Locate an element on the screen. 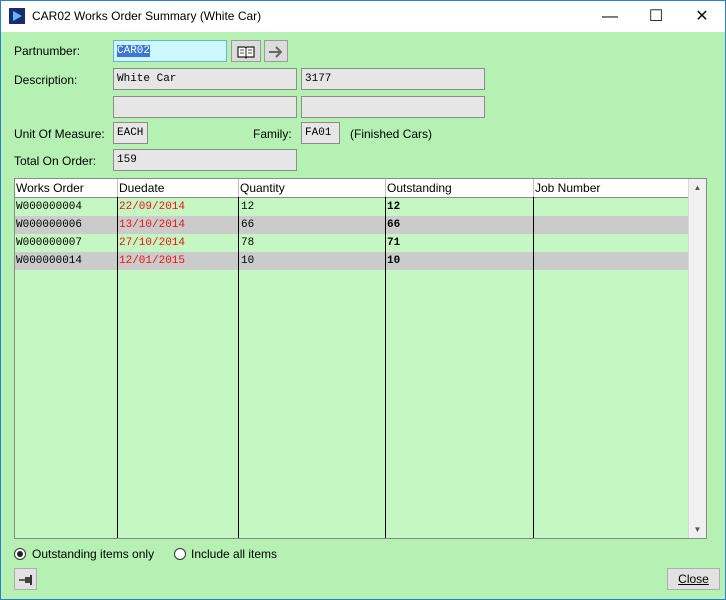  total-on-order-label: Total On Order: is located at coordinates (55, 161).